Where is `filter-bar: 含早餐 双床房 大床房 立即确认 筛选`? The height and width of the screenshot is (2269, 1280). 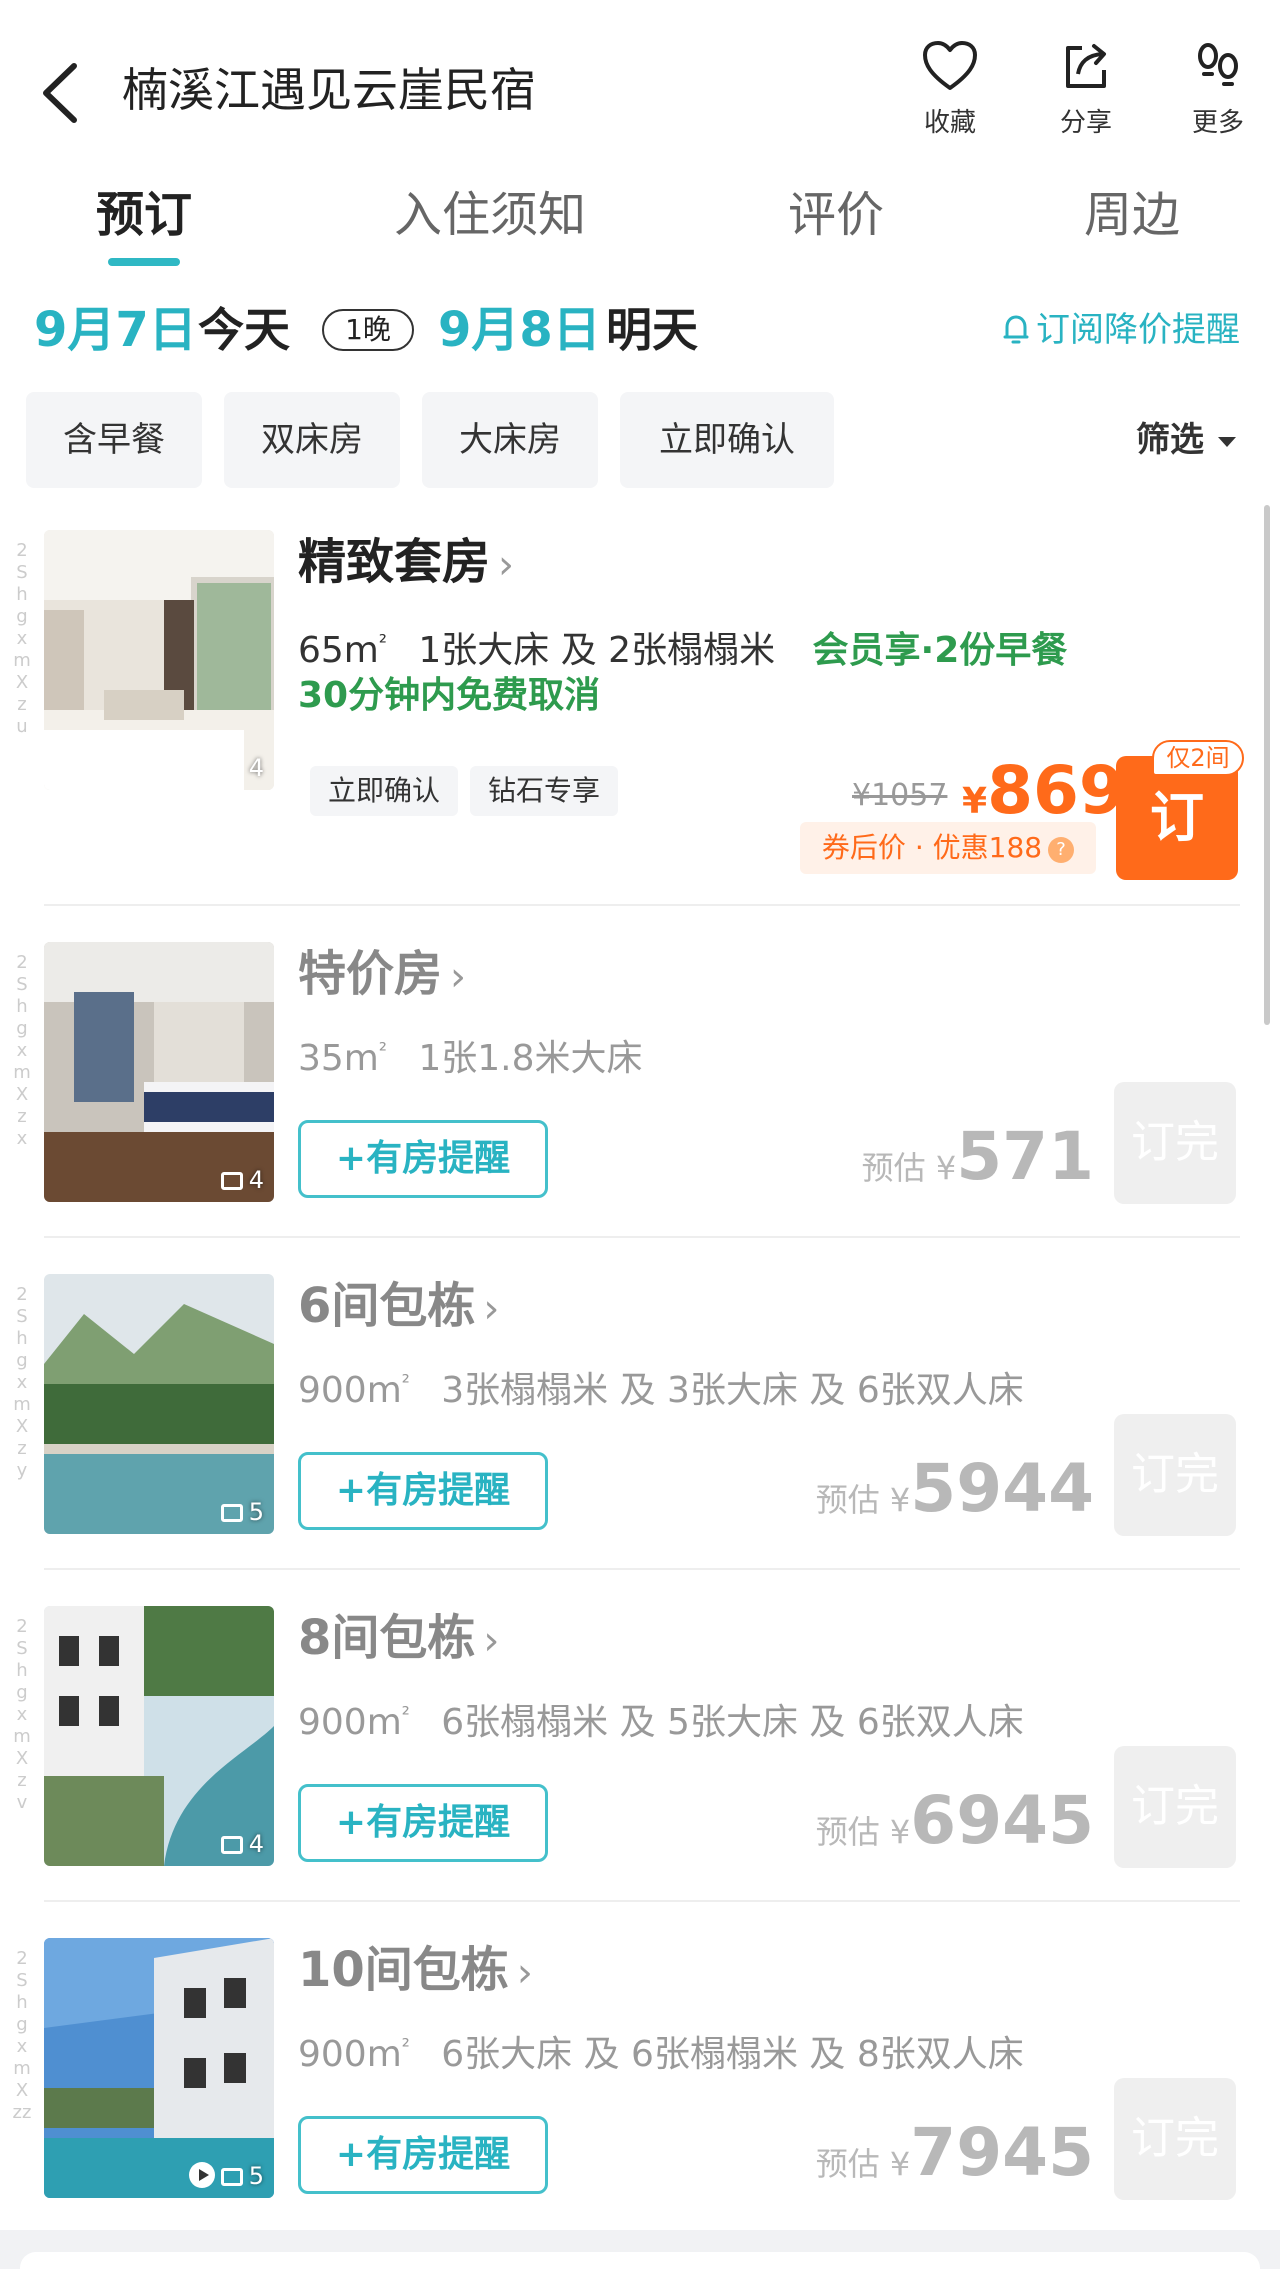
filter-bar: 含早餐 双床房 大床房 立即确认 筛选 is located at coordinates (640, 442).